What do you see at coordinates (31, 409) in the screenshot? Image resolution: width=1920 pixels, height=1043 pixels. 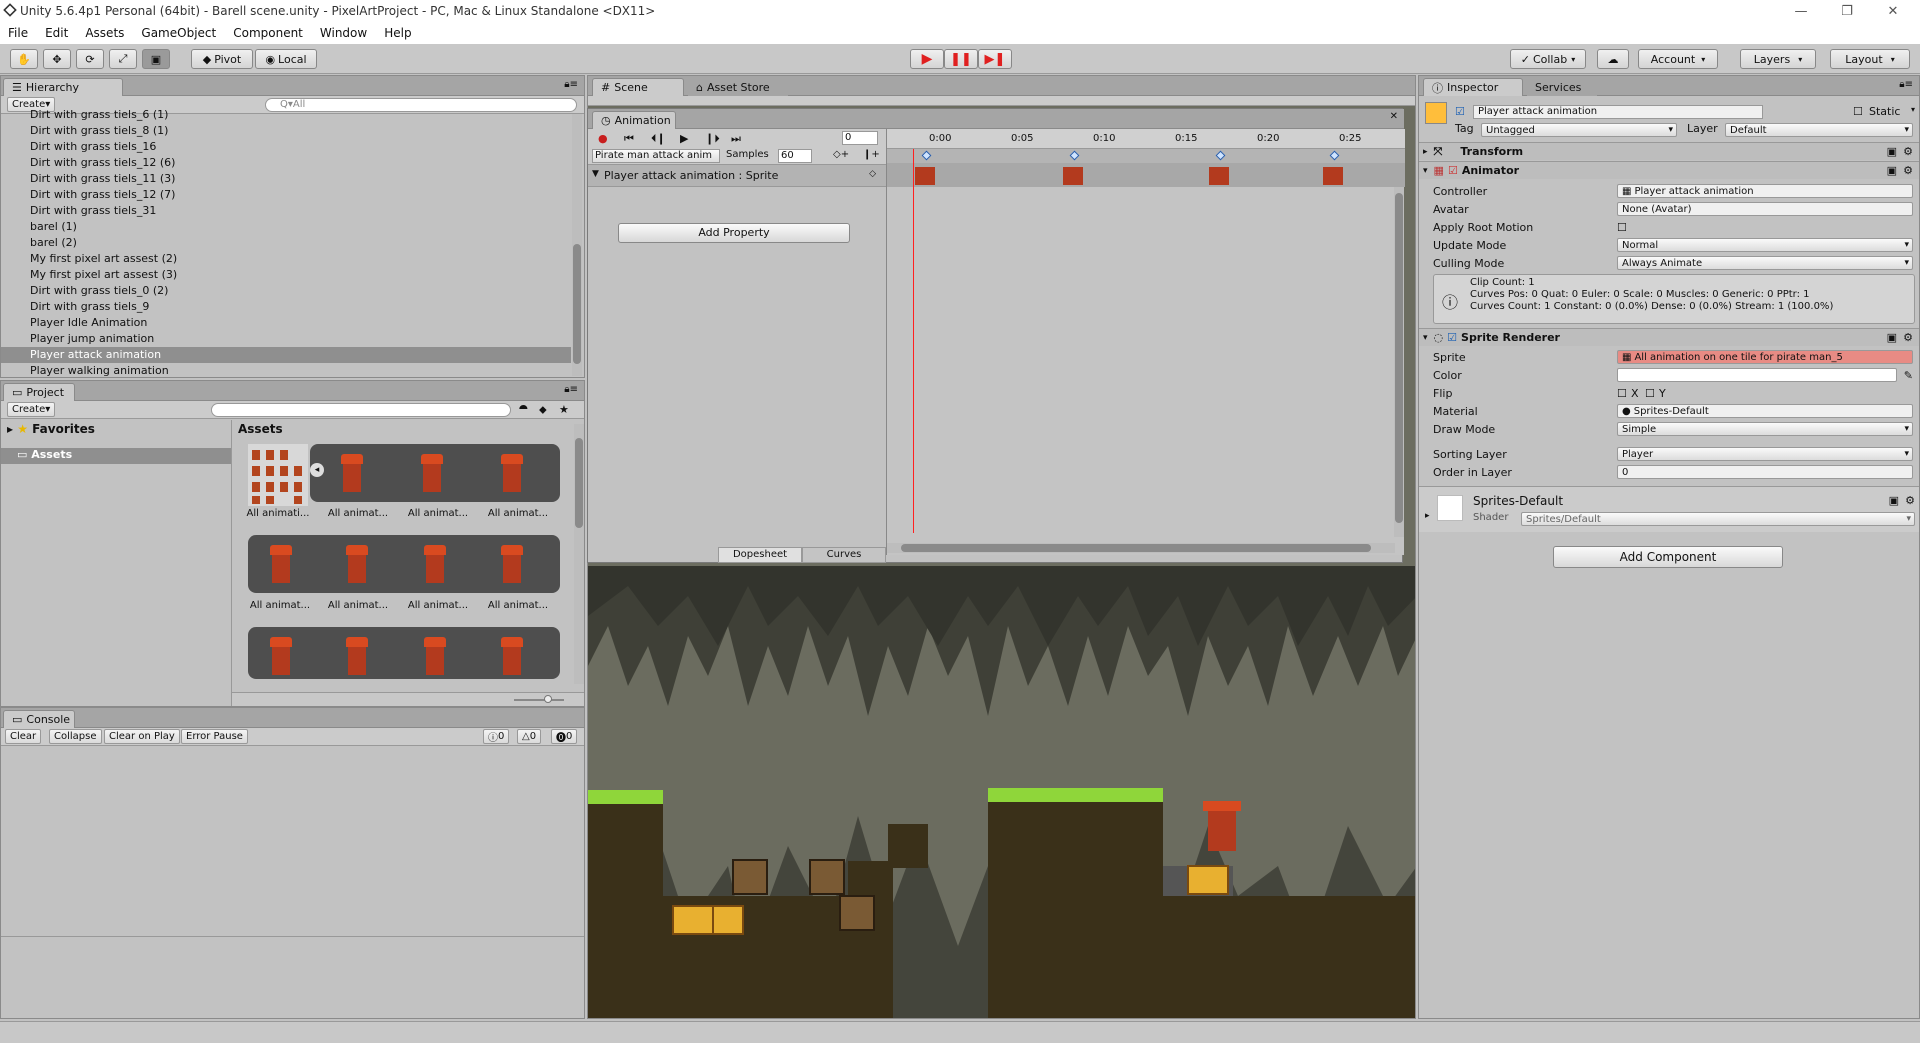 I see `project-create-button: Create ▾` at bounding box center [31, 409].